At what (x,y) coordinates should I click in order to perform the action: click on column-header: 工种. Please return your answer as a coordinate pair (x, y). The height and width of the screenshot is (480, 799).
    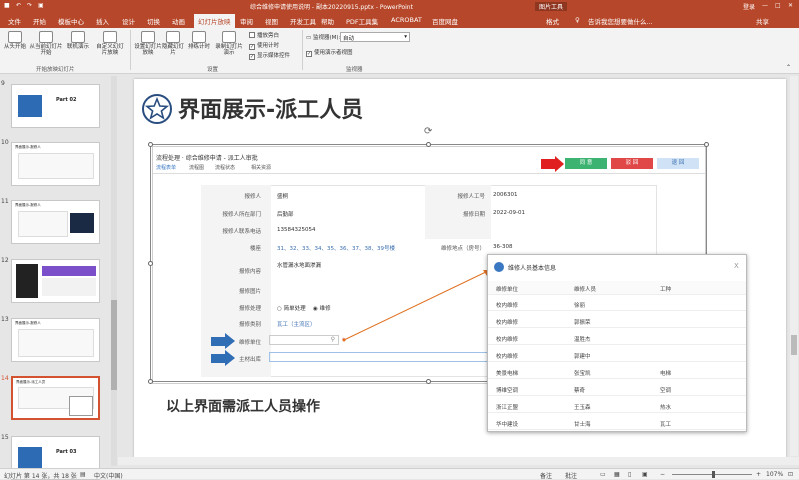
    Looking at the image, I should click on (666, 290).